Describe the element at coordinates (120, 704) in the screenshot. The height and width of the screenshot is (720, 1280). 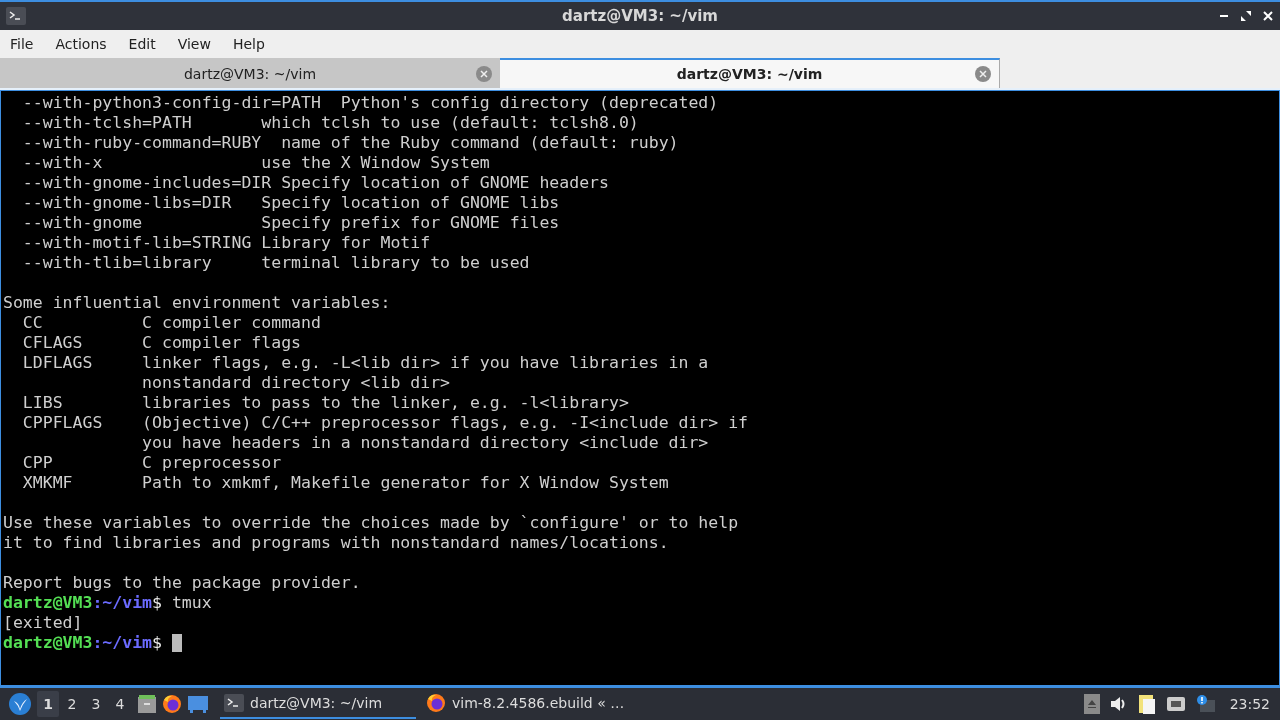
I see `desktop-switch: 4` at that location.